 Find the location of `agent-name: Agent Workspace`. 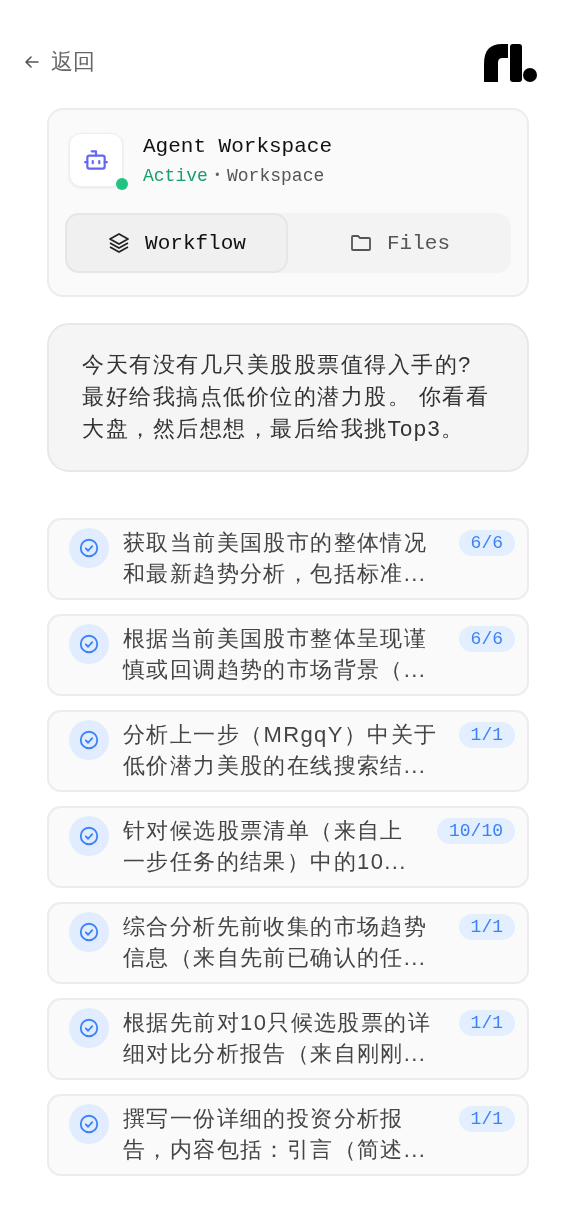

agent-name: Agent Workspace is located at coordinates (238, 146).